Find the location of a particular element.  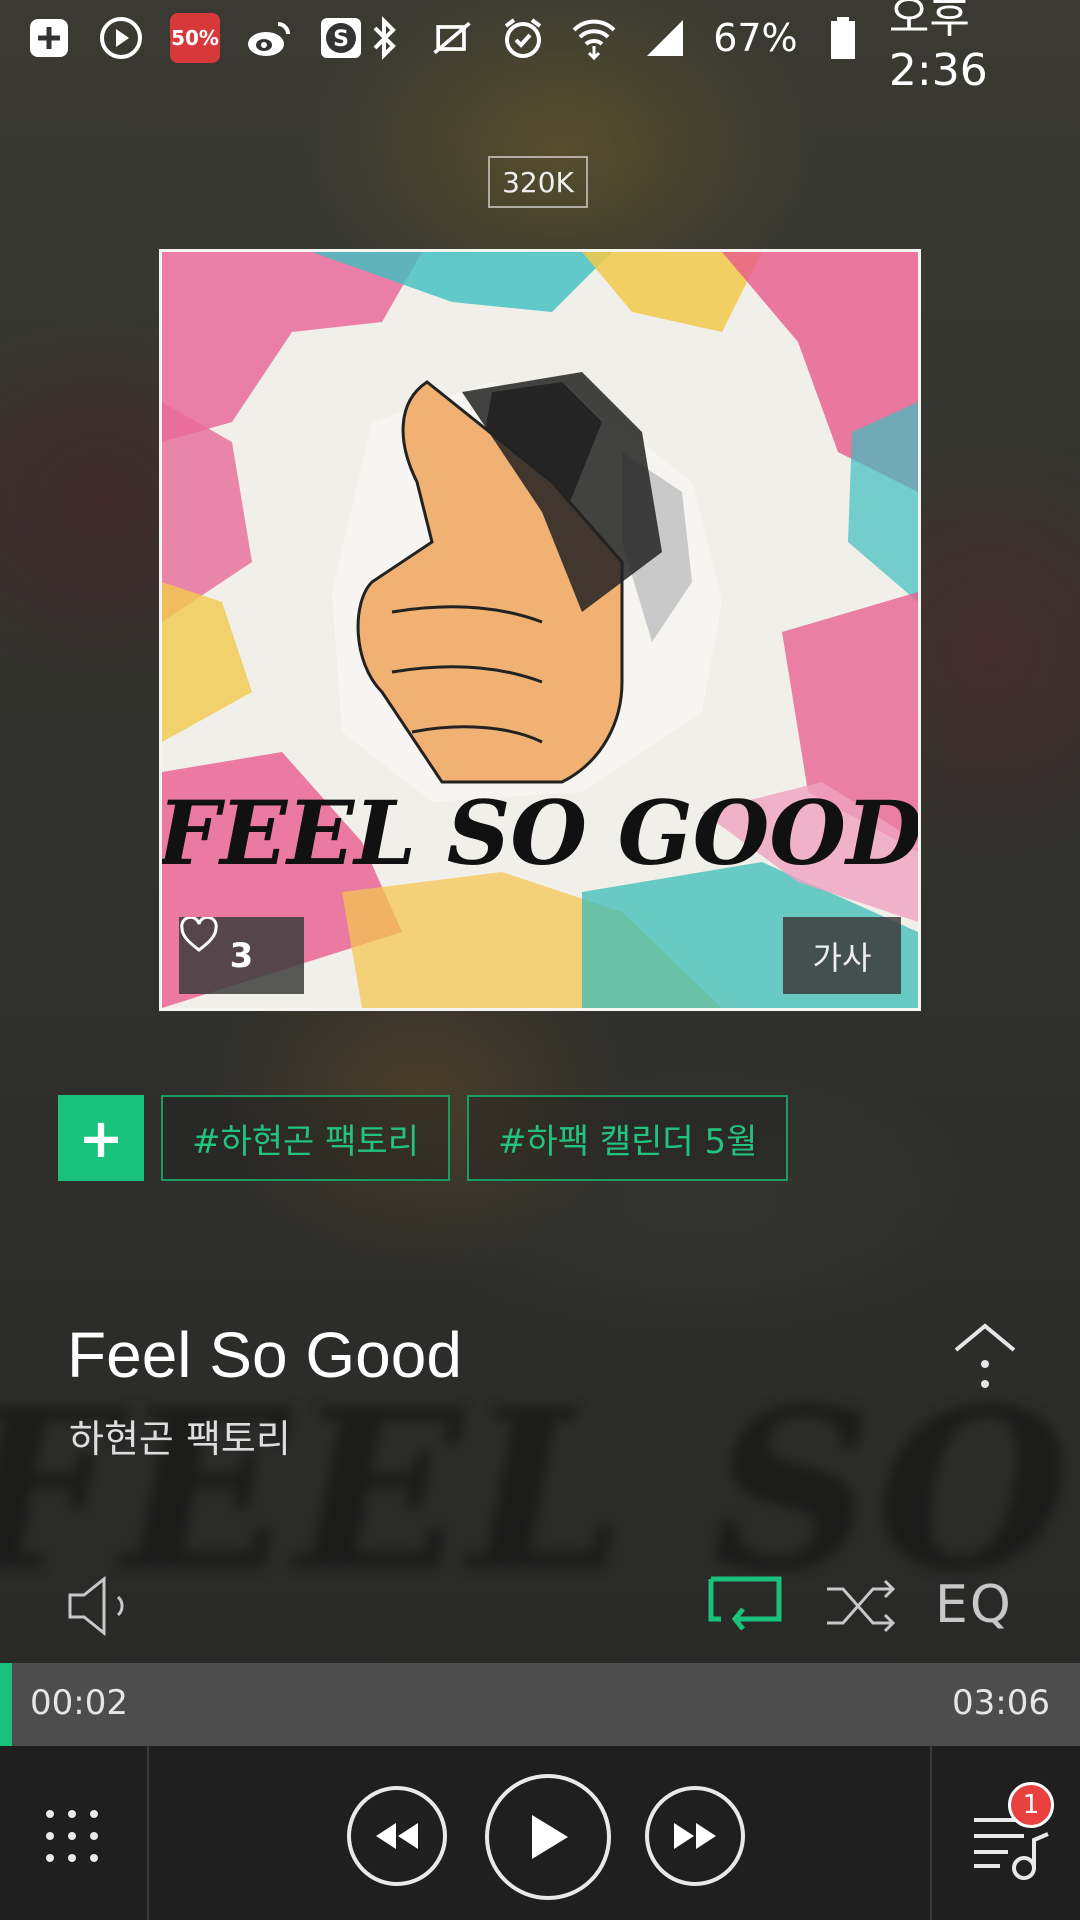

volume-icon is located at coordinates (96, 1606).